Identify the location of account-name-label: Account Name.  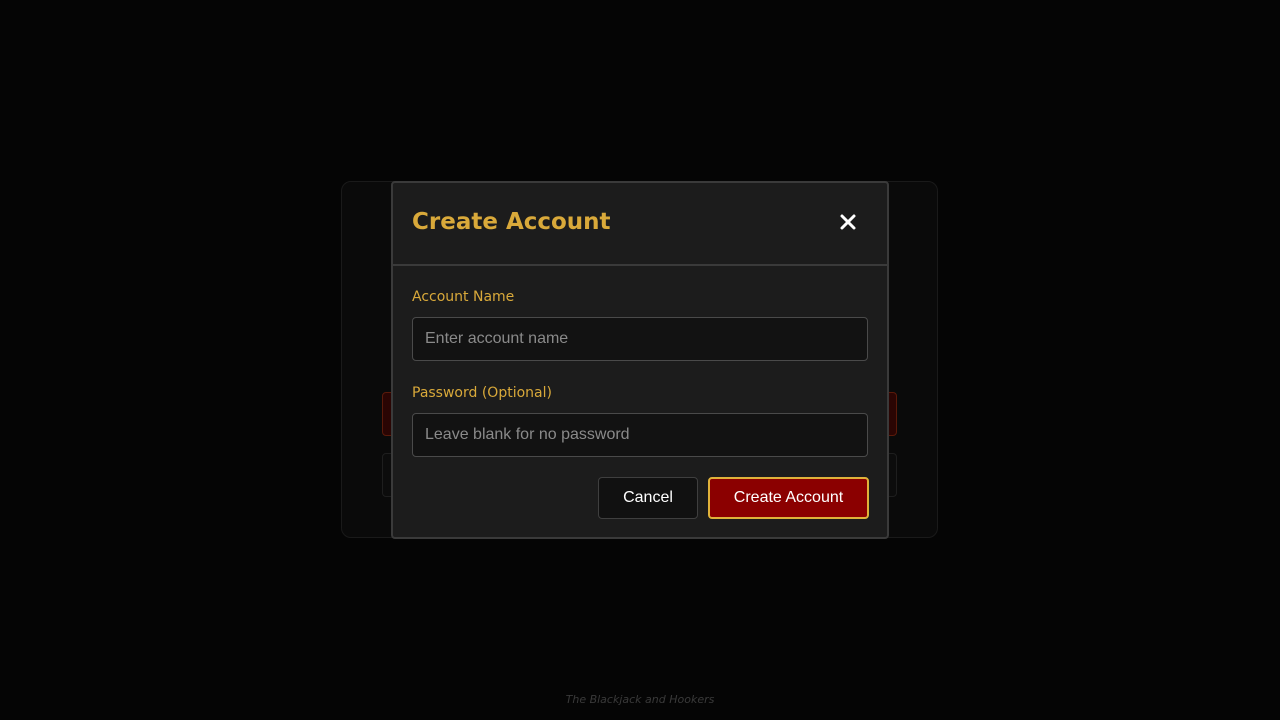
(463, 297).